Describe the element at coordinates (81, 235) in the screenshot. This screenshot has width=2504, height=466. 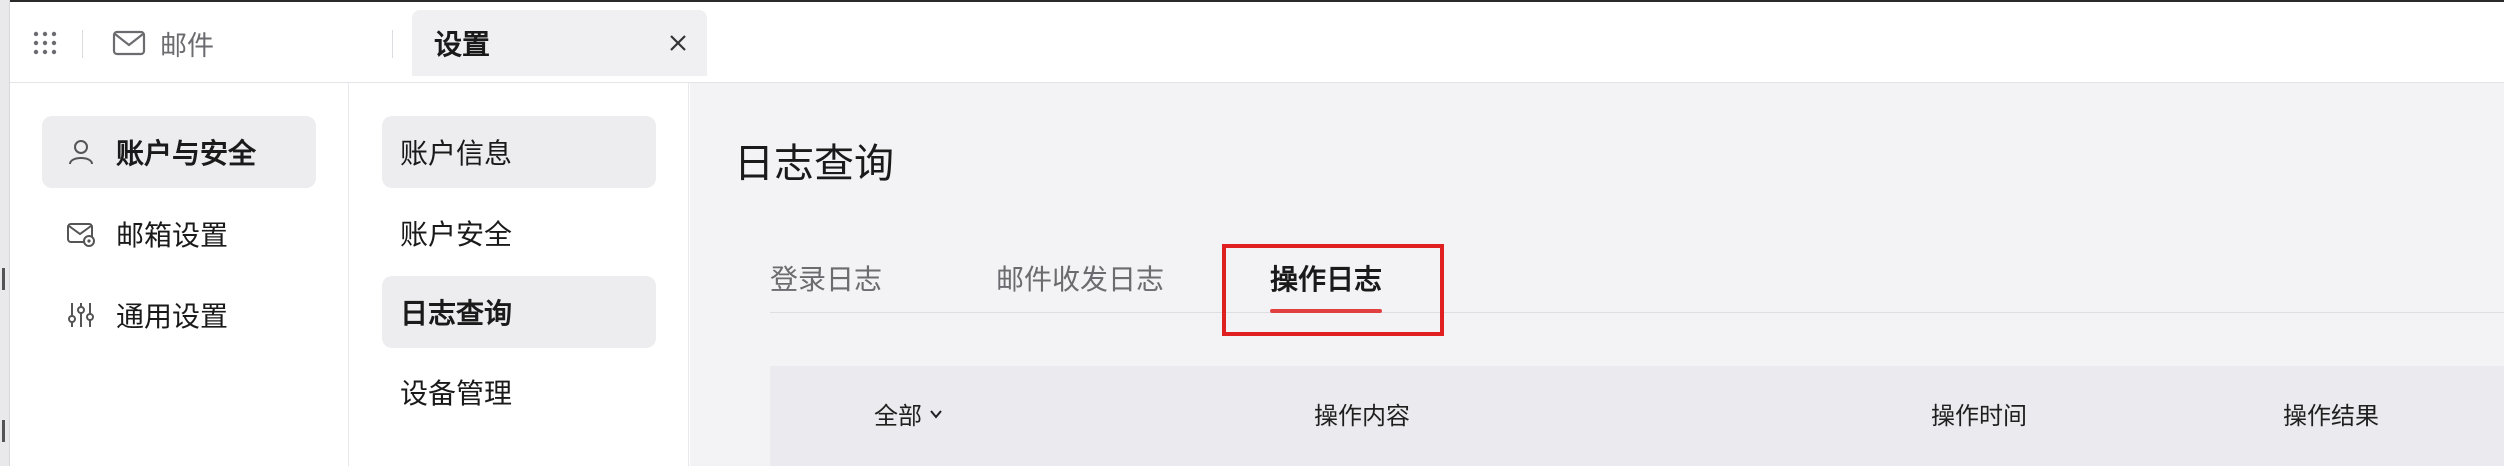
I see `mail-settings-icon` at that location.